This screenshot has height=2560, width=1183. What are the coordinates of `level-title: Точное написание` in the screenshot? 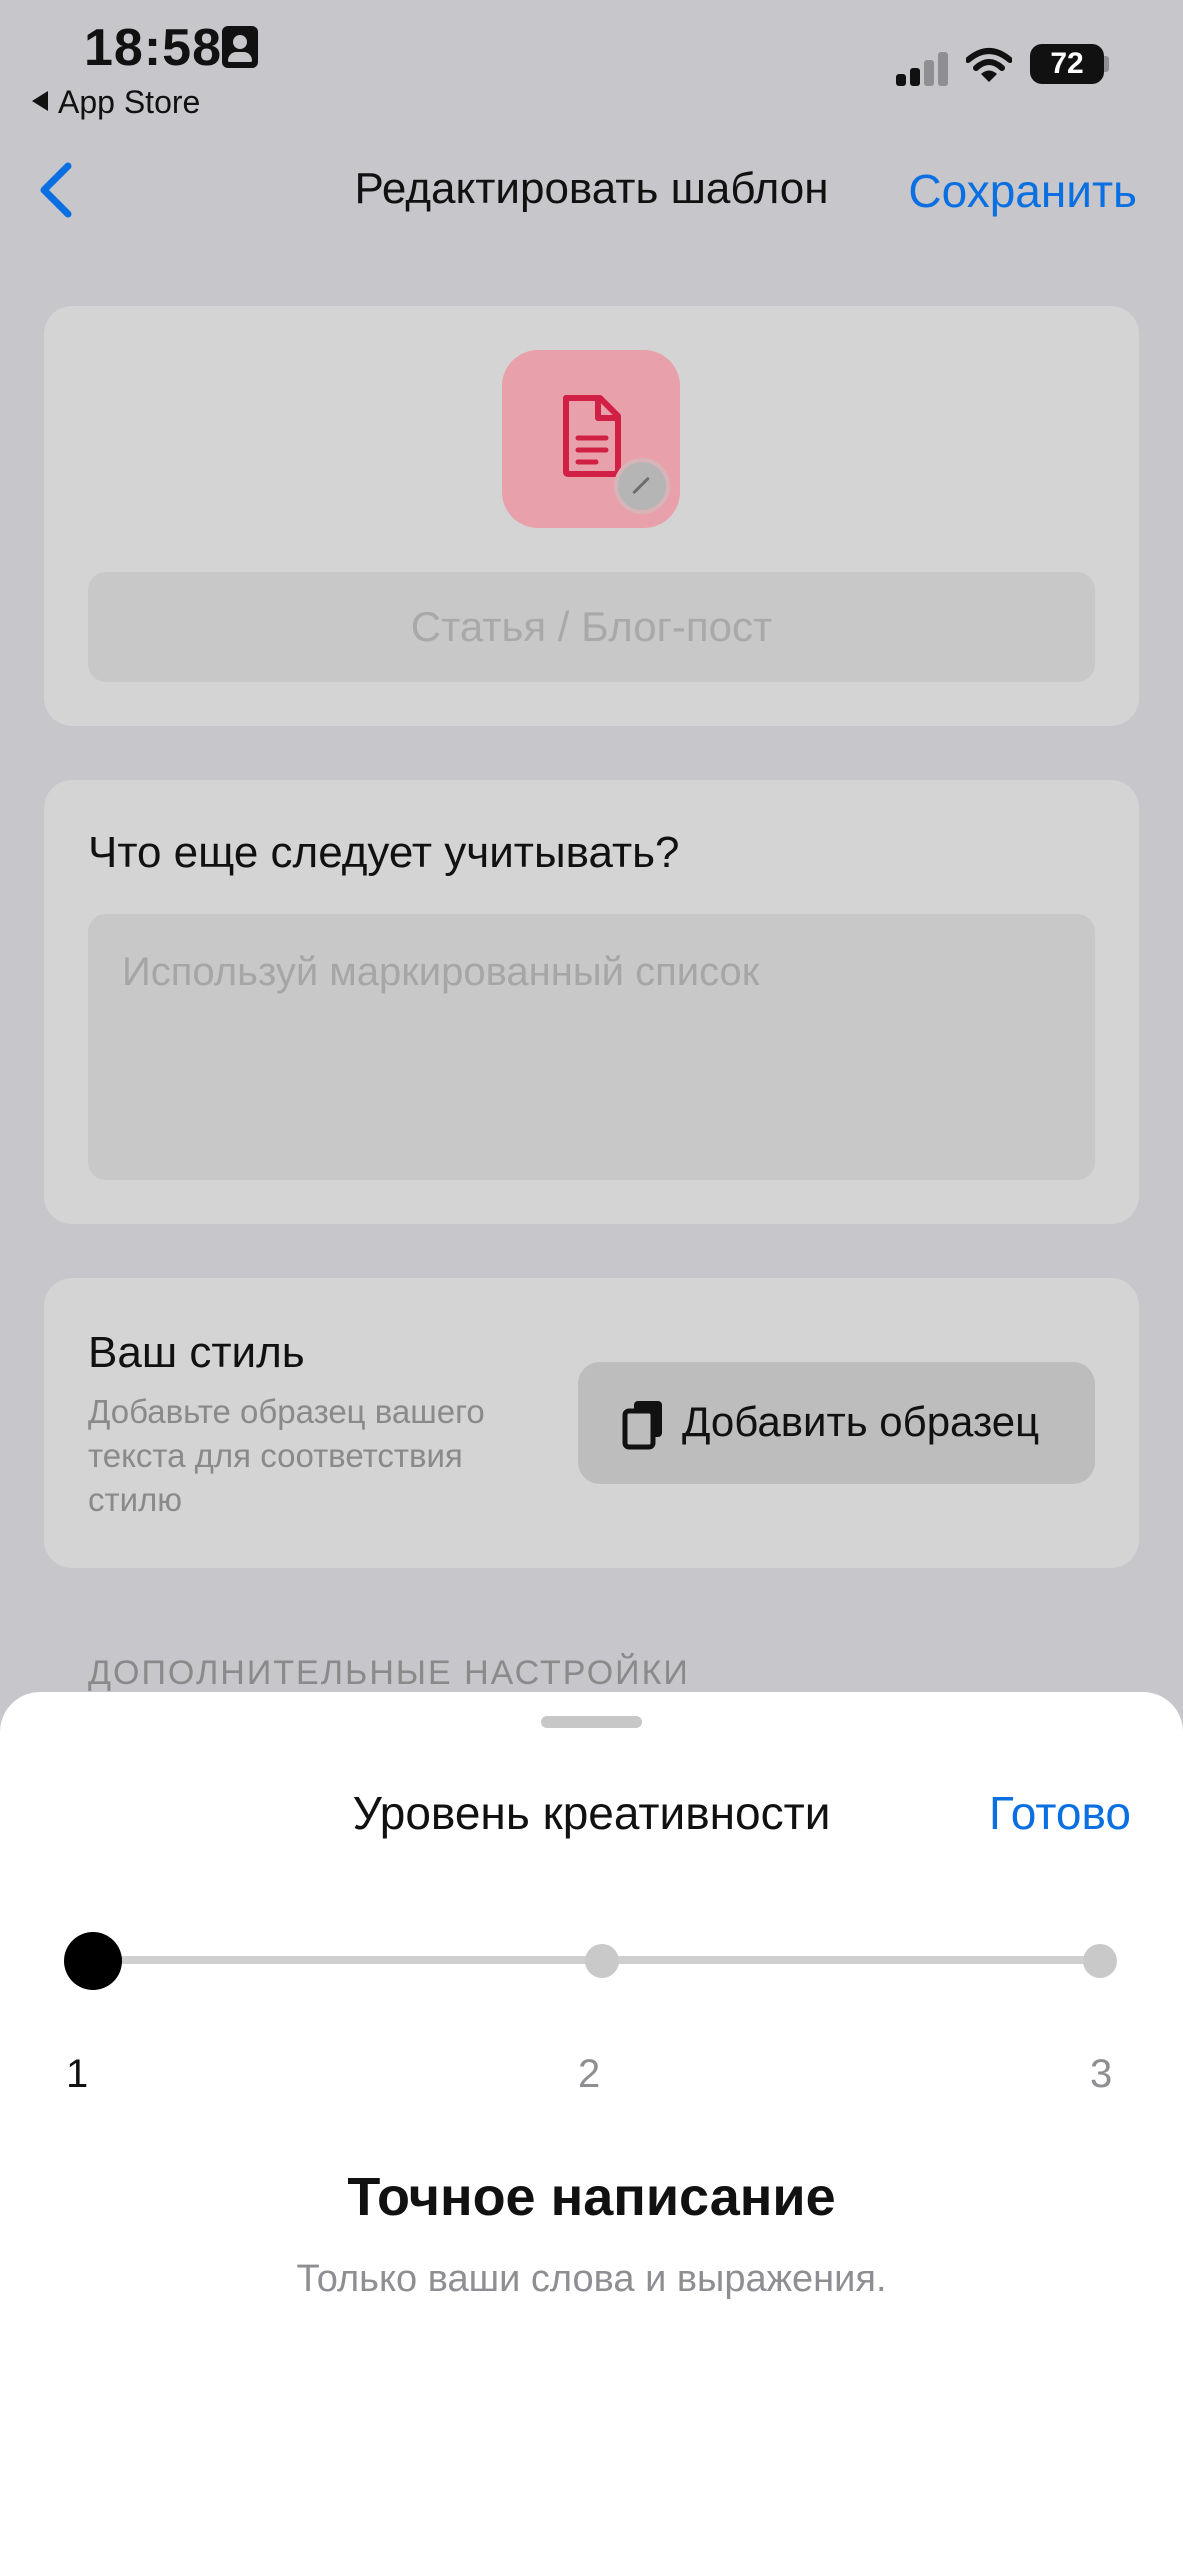 It's located at (591, 2197).